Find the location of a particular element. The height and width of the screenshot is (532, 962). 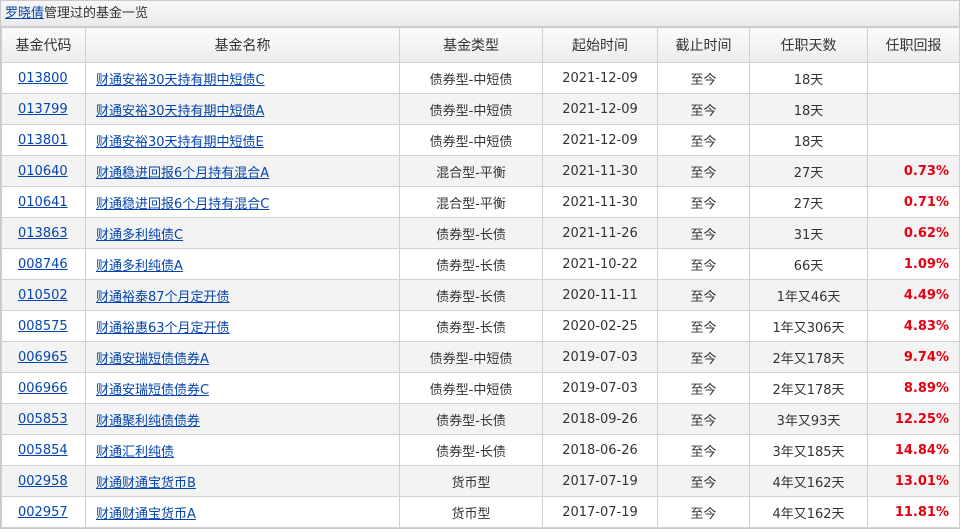

fund-code-link: 006965 is located at coordinates (43, 357).